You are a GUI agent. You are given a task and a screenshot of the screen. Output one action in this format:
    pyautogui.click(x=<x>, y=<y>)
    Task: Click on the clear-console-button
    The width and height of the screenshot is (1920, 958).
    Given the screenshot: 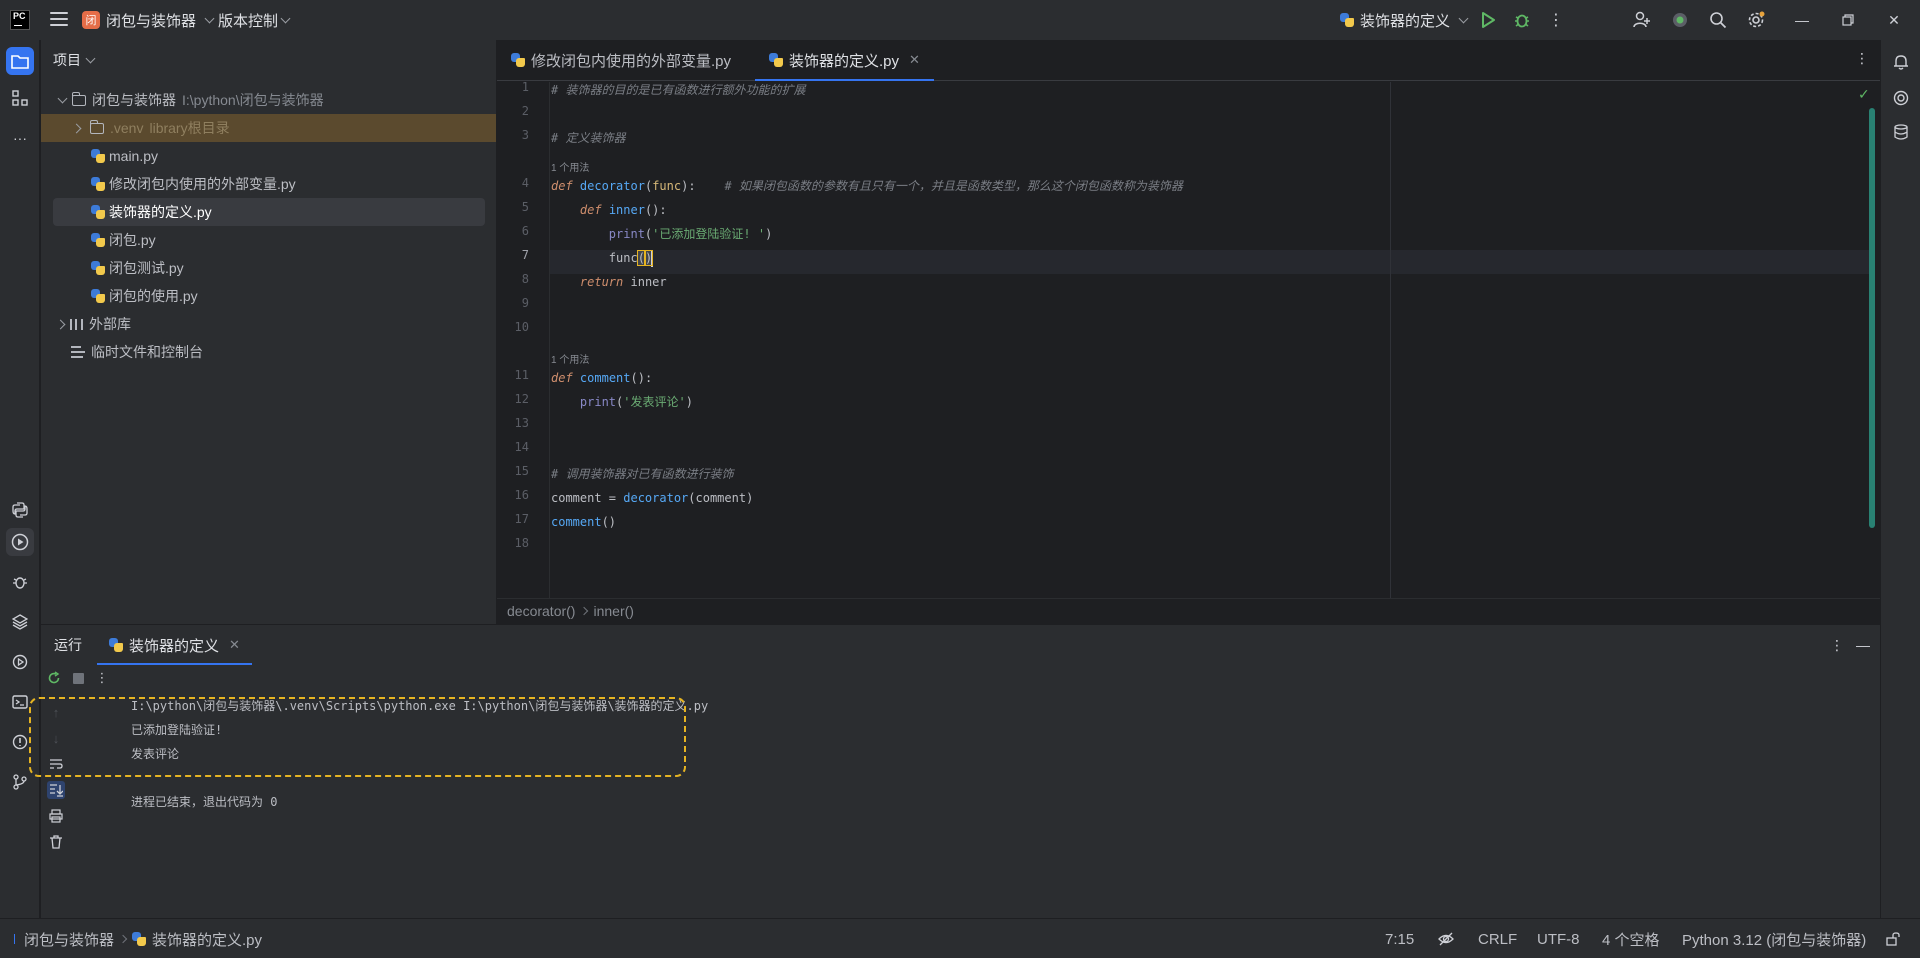 What is the action you would take?
    pyautogui.click(x=56, y=842)
    